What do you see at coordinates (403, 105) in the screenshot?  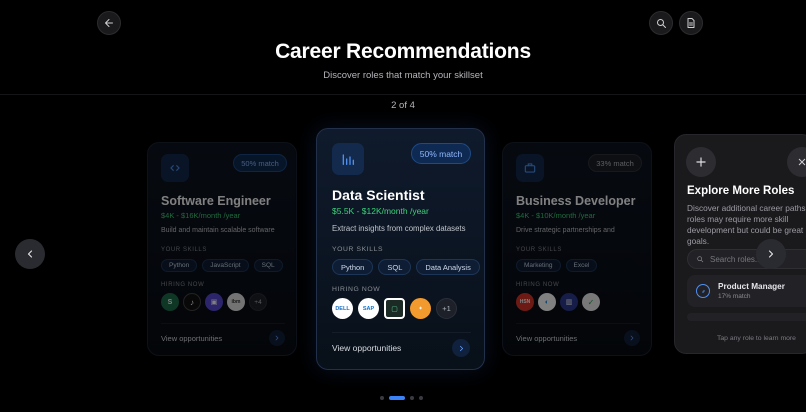 I see `slide-counter: 2 of 4` at bounding box center [403, 105].